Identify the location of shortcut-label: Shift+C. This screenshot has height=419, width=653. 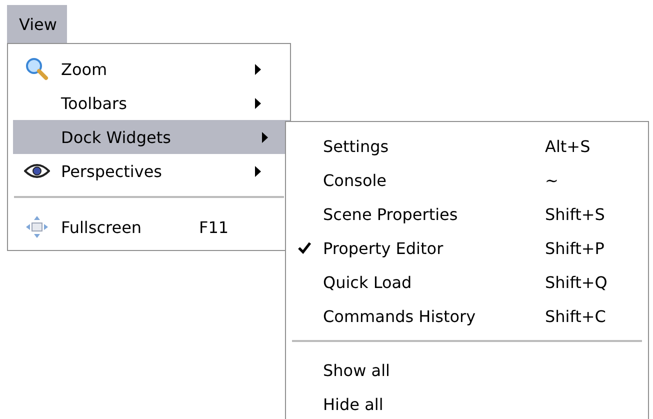
(575, 316).